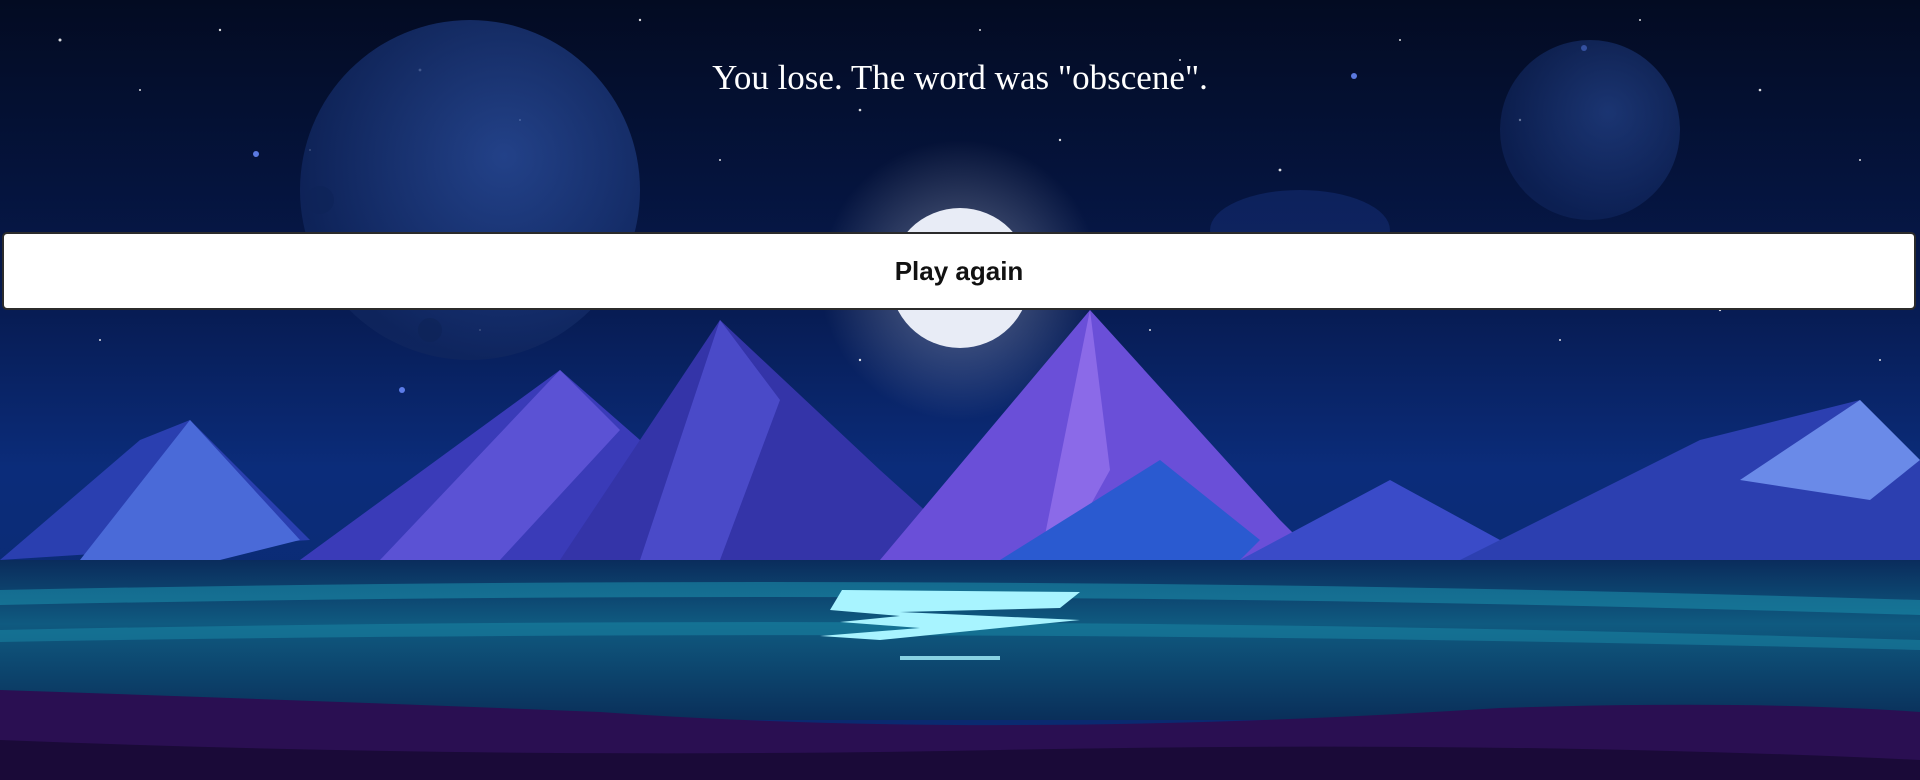  I want to click on result-message: You lose. The word was "obscene"., so click(960, 77).